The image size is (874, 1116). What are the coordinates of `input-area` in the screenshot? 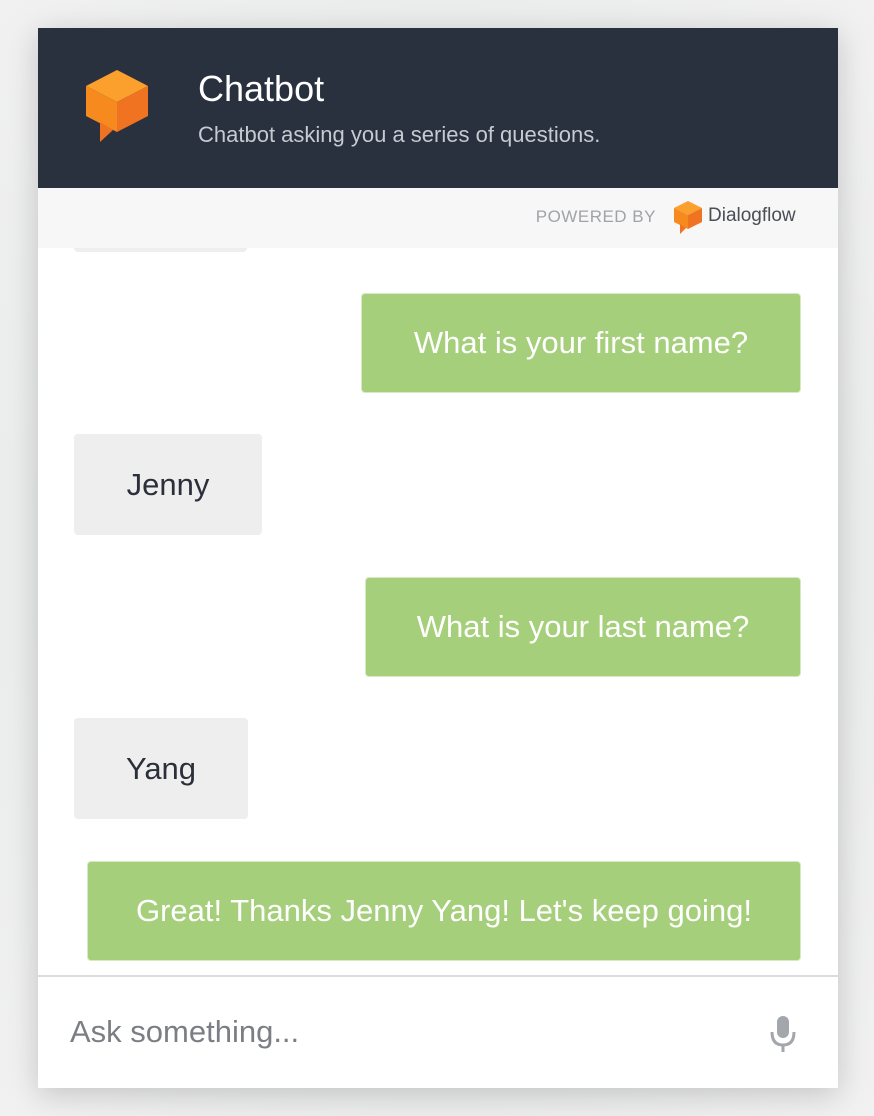 It's located at (438, 1032).